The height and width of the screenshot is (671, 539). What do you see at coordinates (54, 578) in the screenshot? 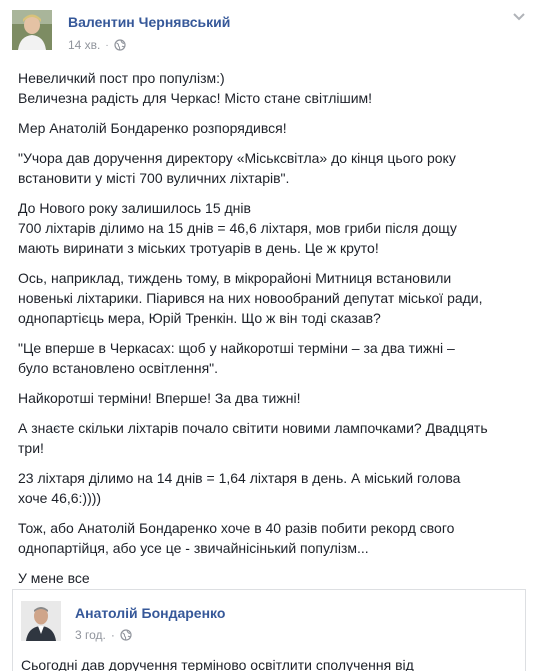
I see `post-paragraph: У мене все` at bounding box center [54, 578].